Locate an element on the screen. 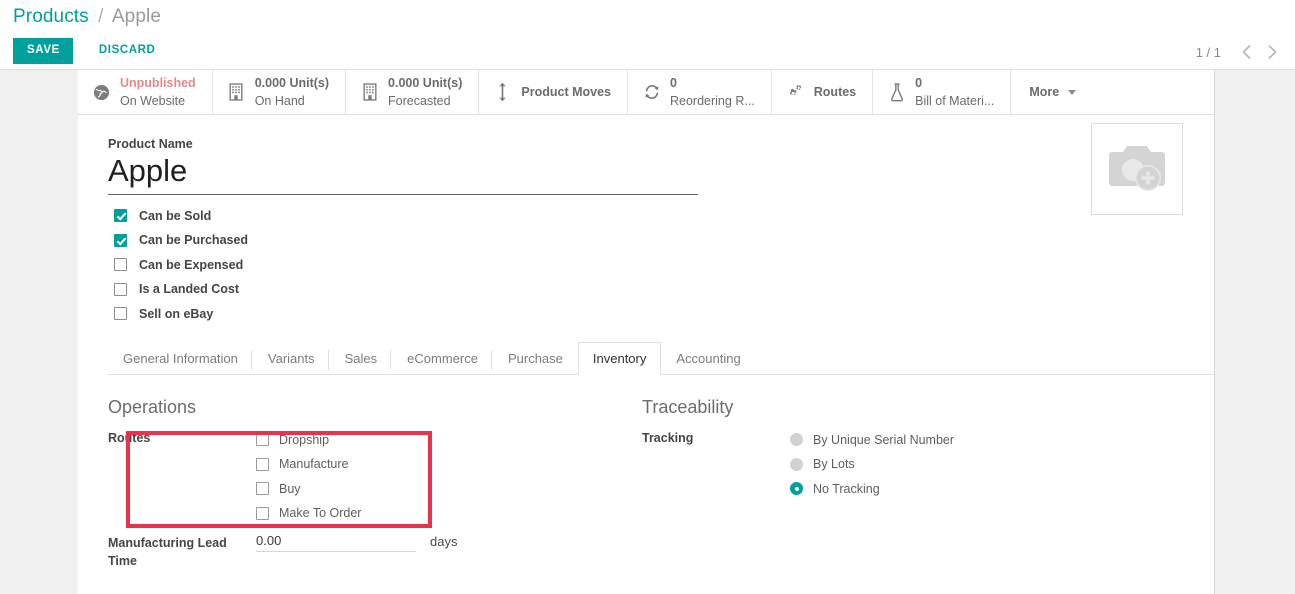 The height and width of the screenshot is (594, 1295). by-unique-serial-number-radio is located at coordinates (796, 440).